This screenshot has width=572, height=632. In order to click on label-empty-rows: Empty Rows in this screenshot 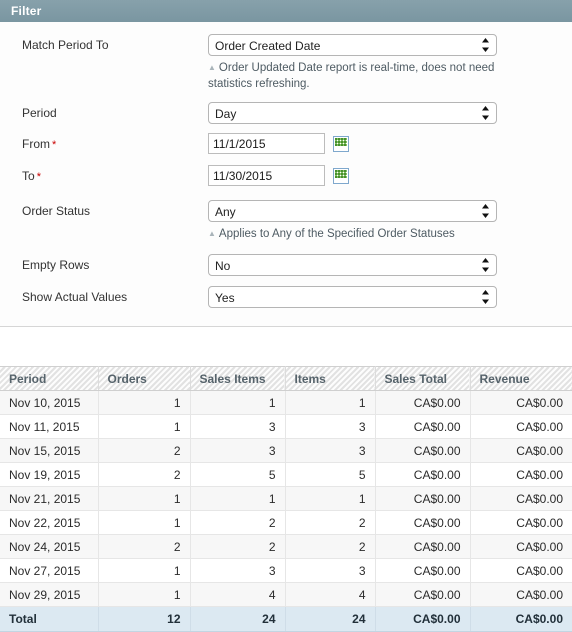, I will do `click(56, 265)`.